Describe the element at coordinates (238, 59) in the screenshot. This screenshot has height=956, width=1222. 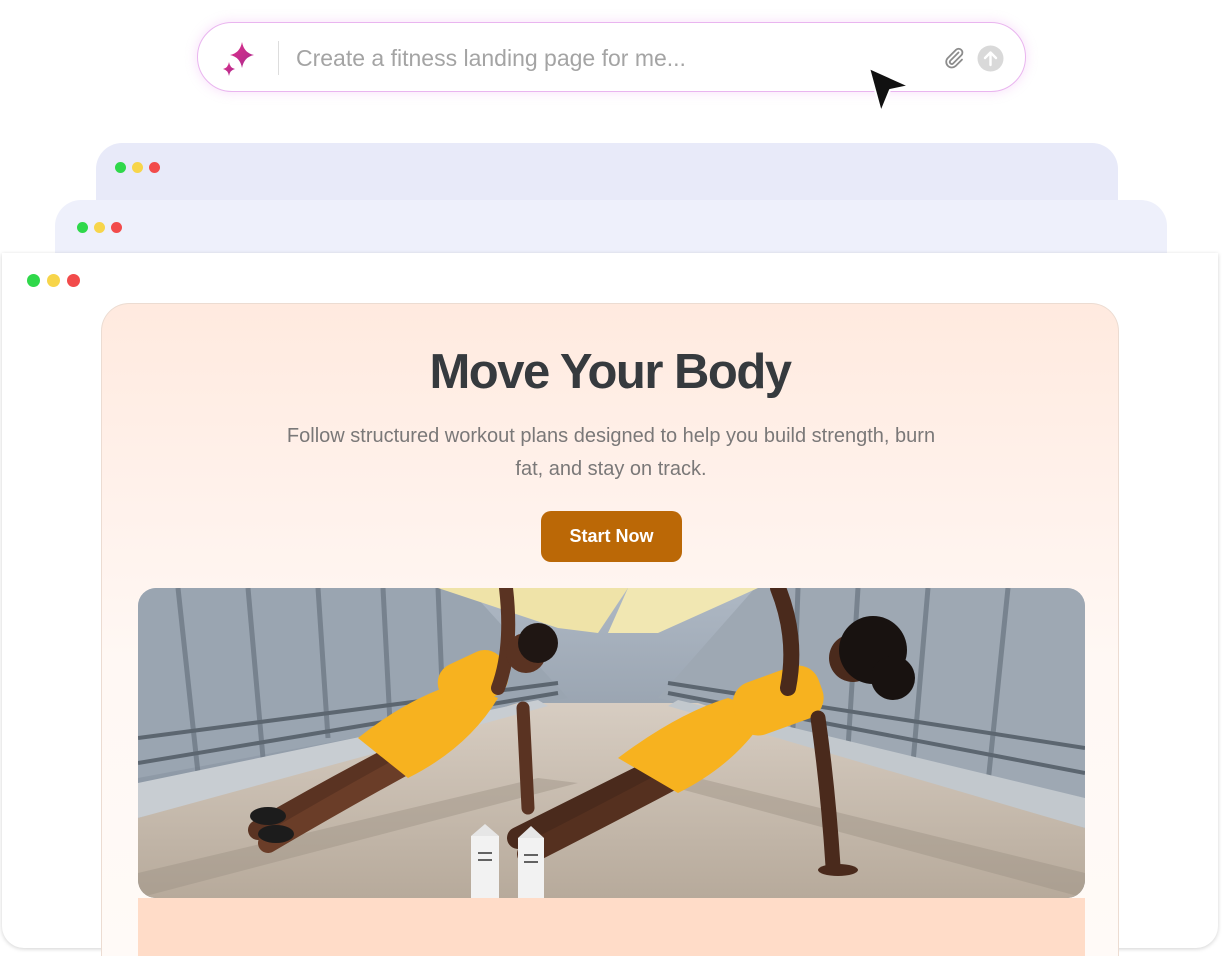
I see `sparkle-icon` at that location.